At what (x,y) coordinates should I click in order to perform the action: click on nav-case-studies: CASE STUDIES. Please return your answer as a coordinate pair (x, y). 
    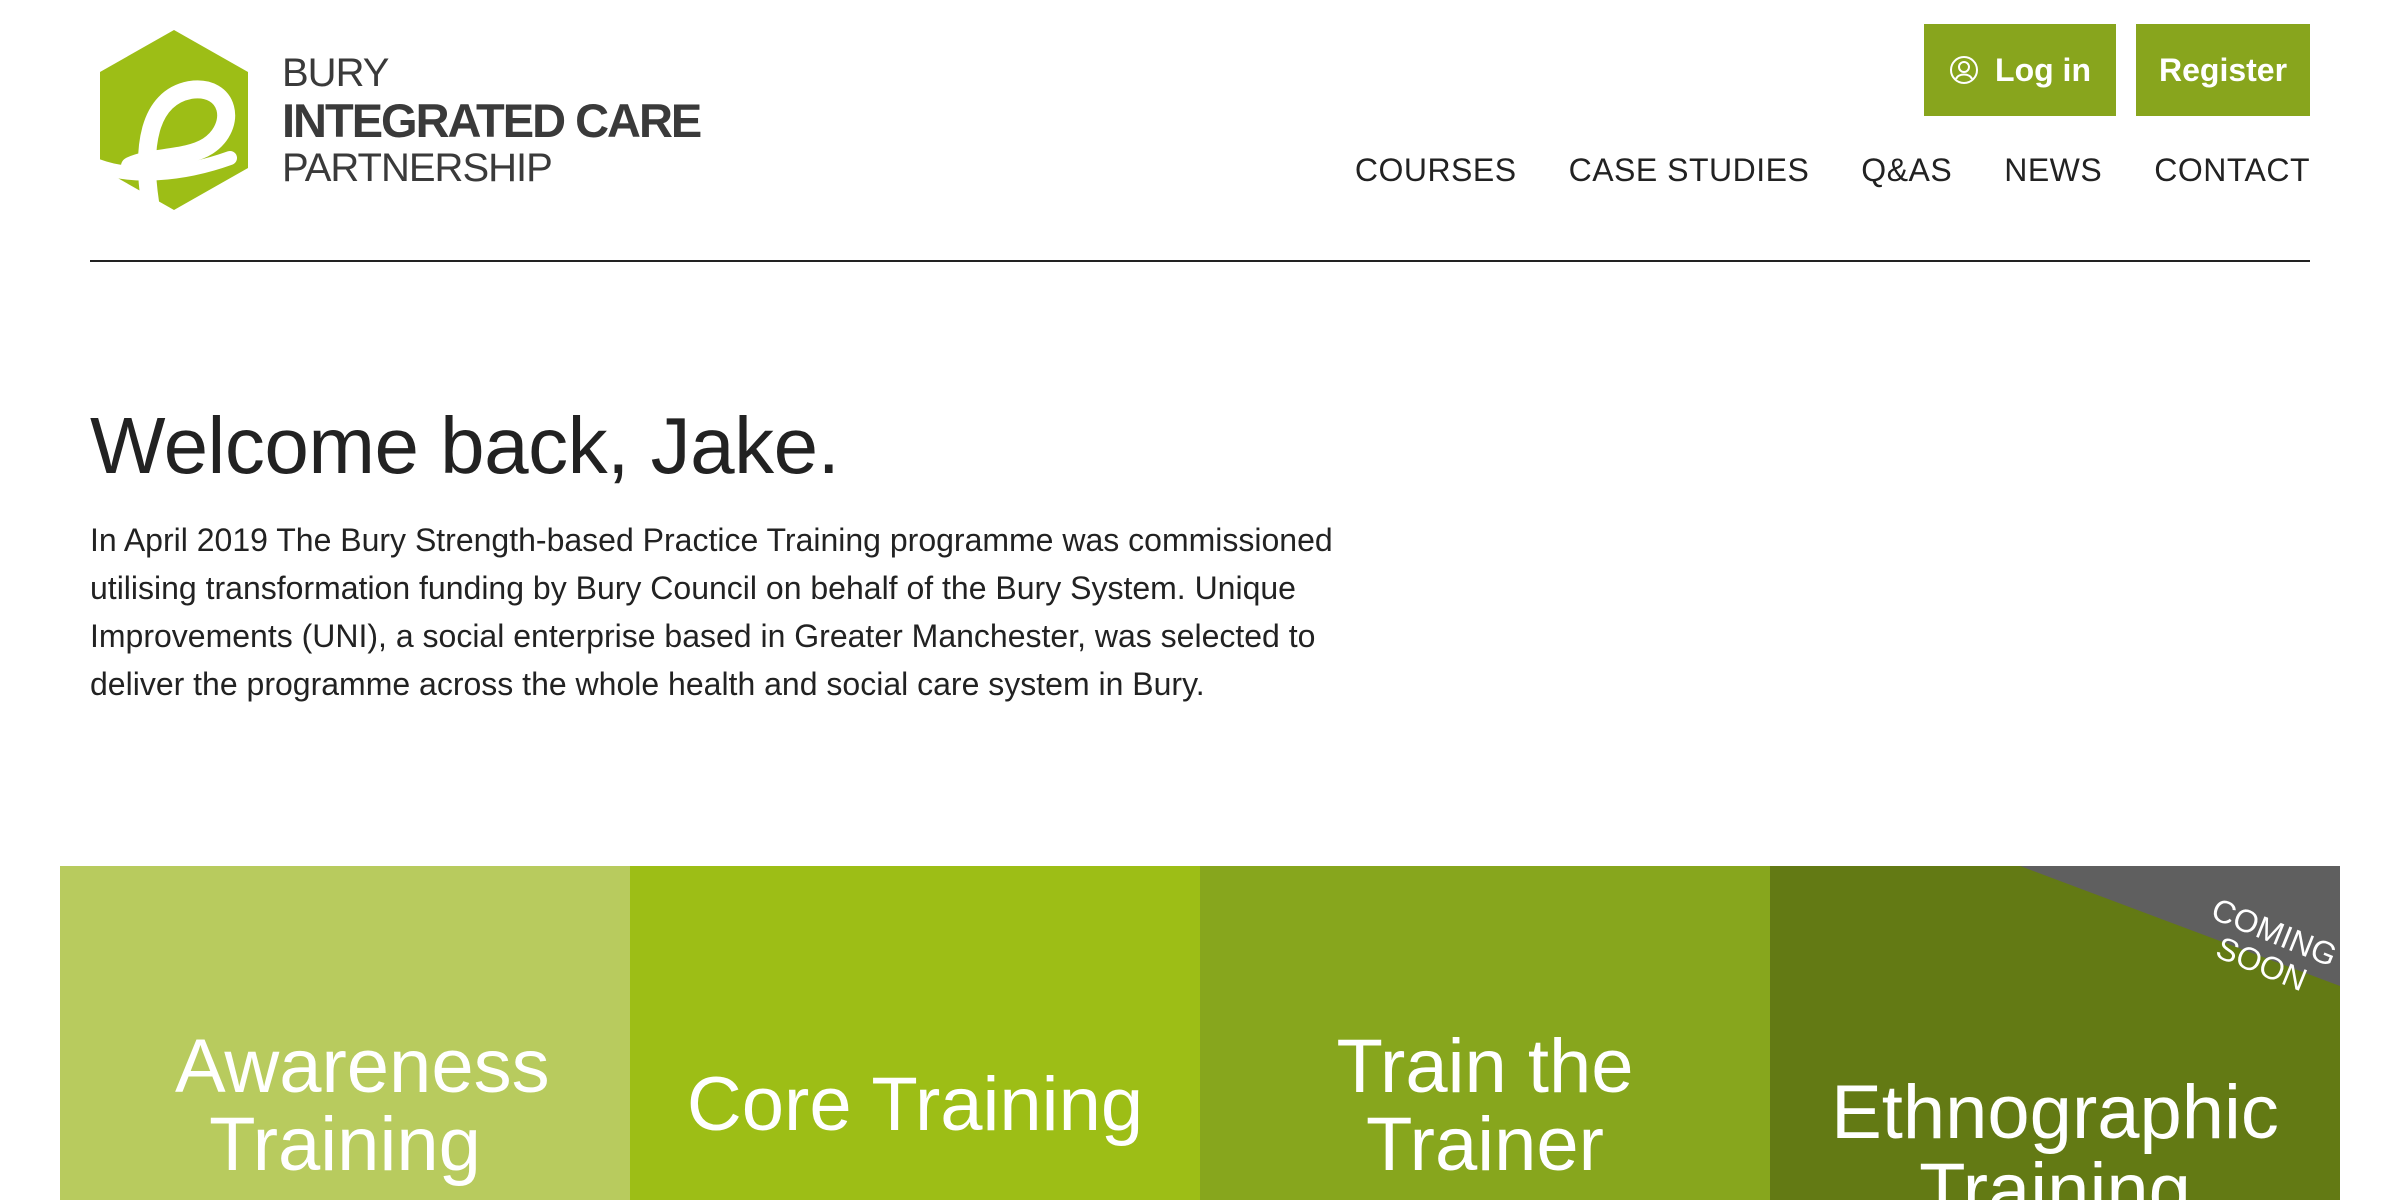
    Looking at the image, I should click on (1689, 170).